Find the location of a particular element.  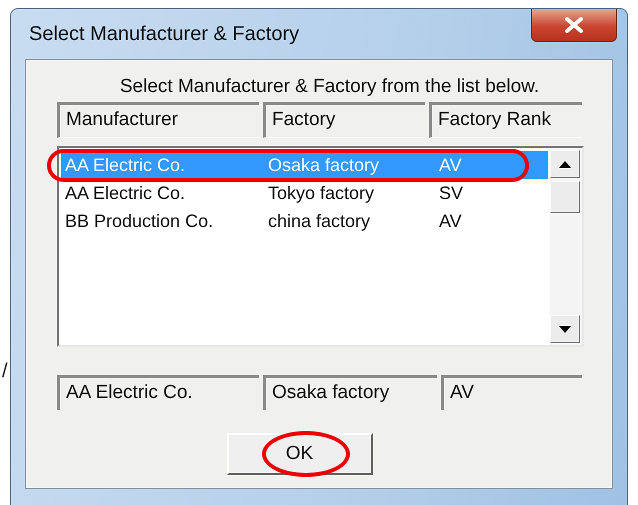

row-cell-text: china factory is located at coordinates (320, 221).